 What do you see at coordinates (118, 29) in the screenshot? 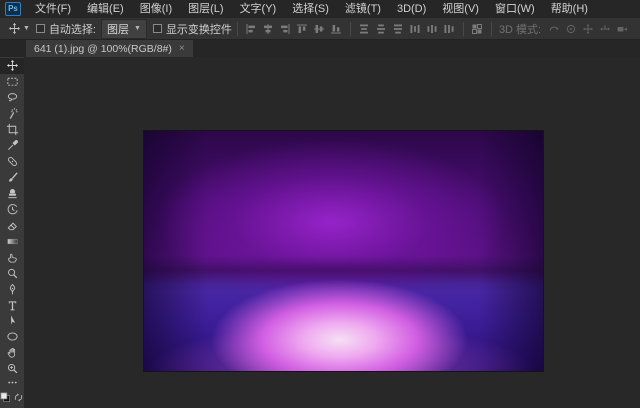
I see `auto-select-value: 图层` at bounding box center [118, 29].